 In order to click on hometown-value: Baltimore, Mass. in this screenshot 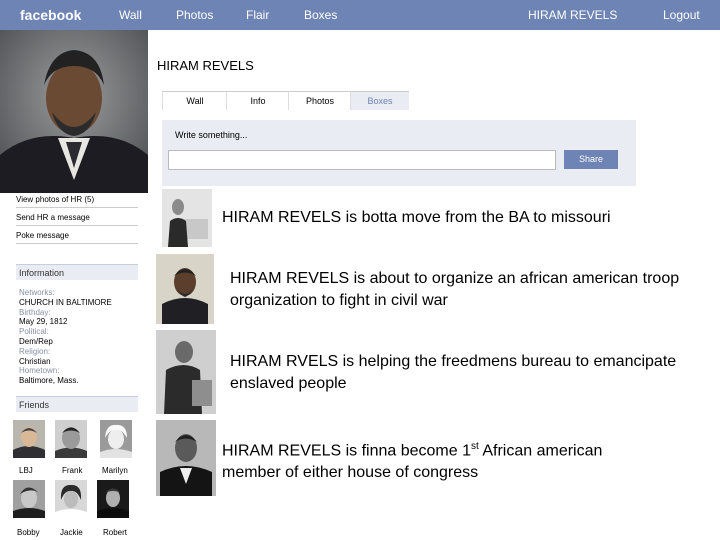, I will do `click(49, 381)`.